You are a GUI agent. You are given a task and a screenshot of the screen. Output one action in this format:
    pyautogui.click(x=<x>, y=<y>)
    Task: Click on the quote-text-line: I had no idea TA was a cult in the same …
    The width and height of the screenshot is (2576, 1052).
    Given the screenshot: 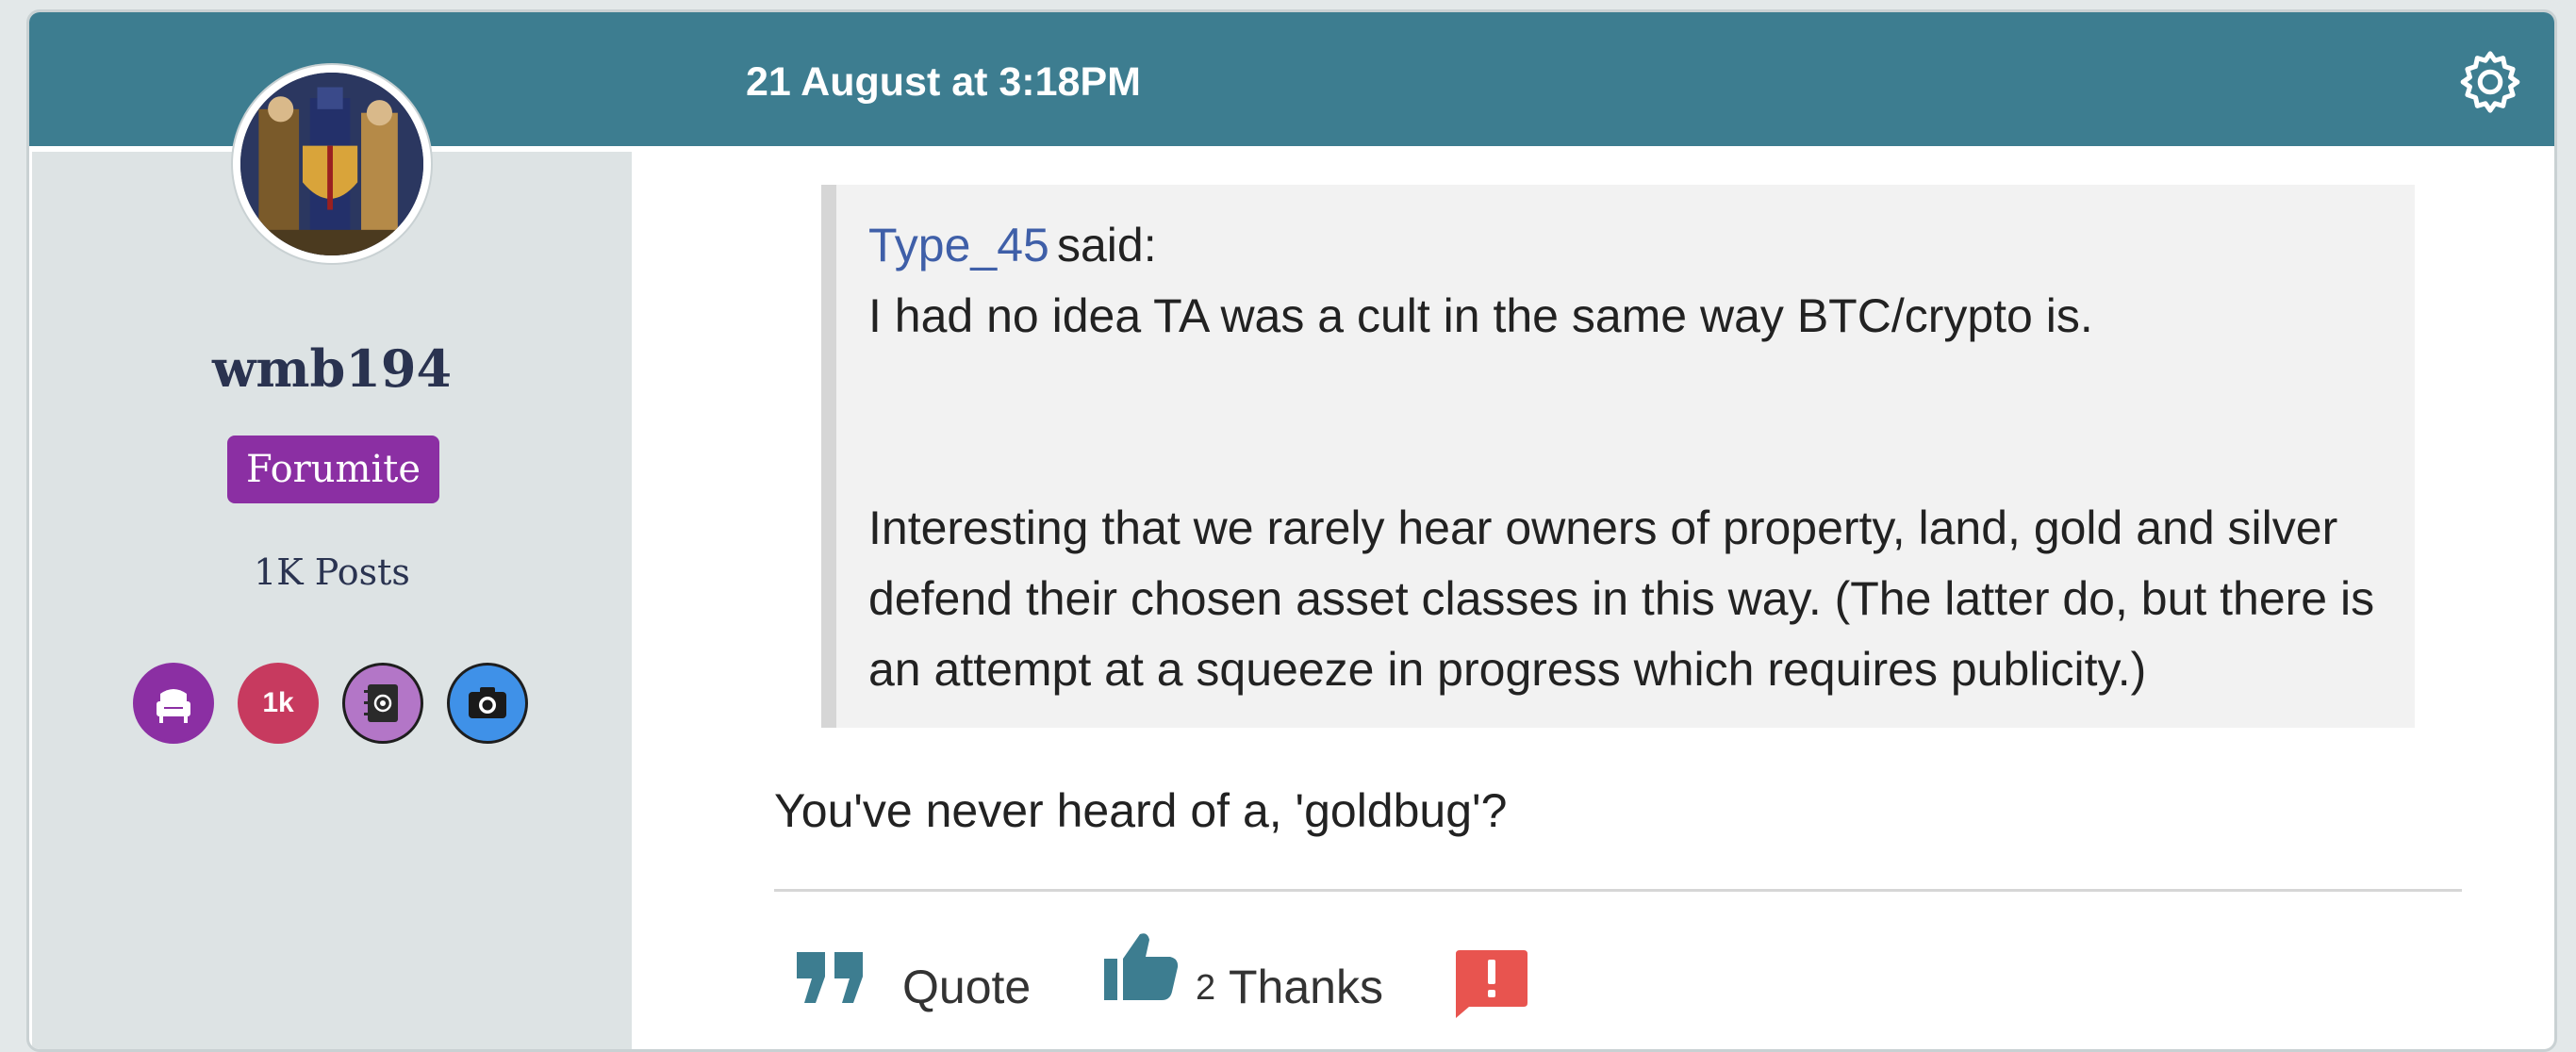 What is the action you would take?
    pyautogui.click(x=1480, y=315)
    